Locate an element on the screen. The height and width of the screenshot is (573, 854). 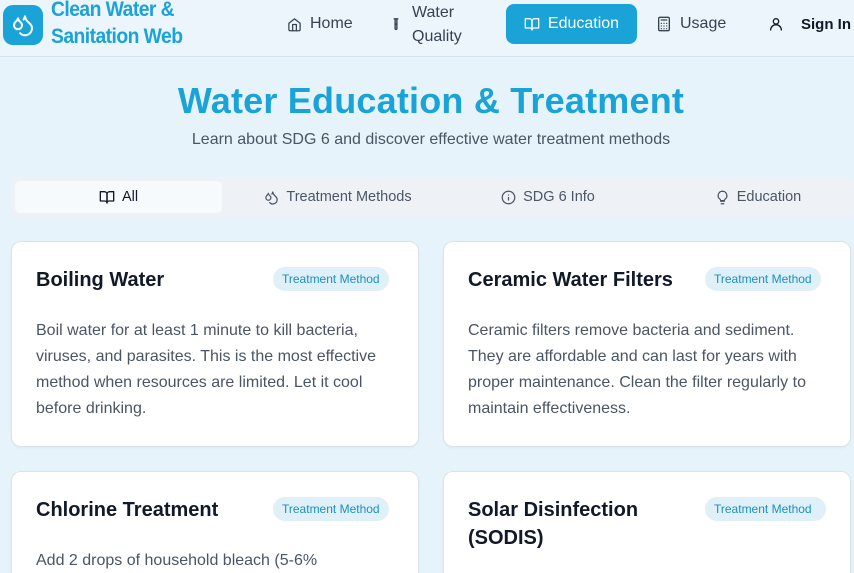
calculator-icon is located at coordinates (664, 24).